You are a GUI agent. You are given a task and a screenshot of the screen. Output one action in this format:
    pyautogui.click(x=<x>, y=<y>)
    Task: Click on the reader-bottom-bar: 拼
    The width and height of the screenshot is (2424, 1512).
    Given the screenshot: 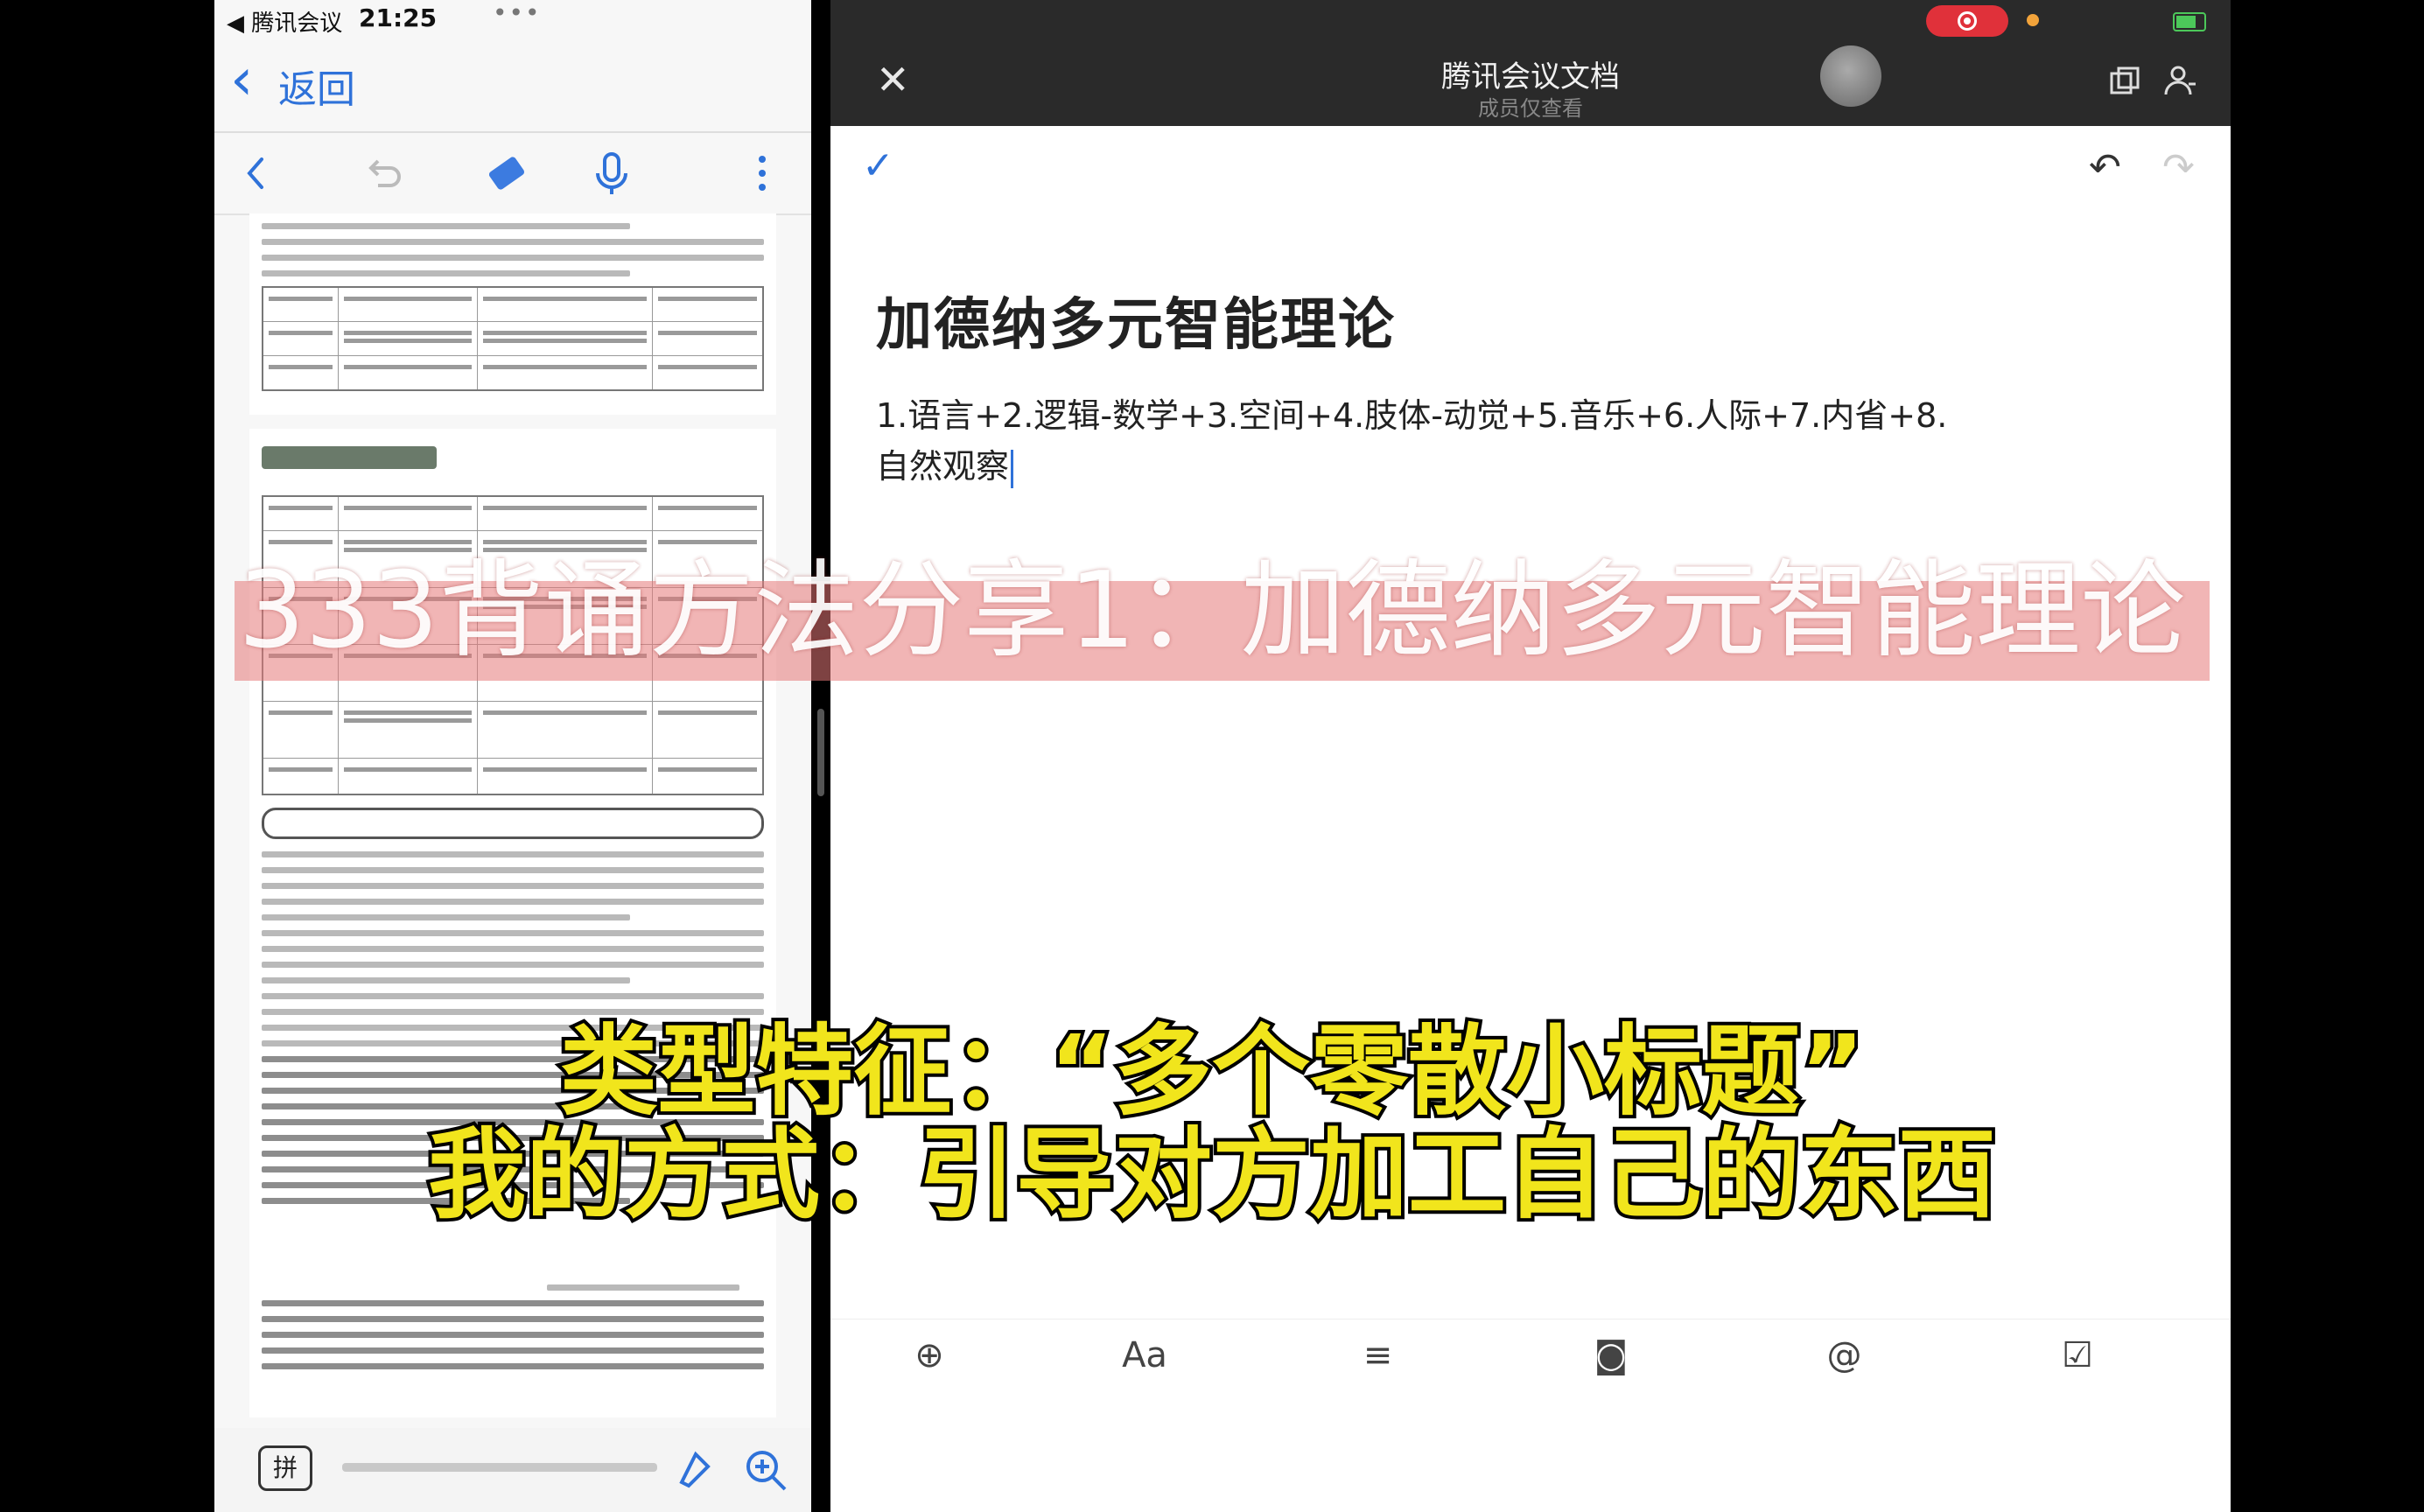 What is the action you would take?
    pyautogui.click(x=512, y=1470)
    